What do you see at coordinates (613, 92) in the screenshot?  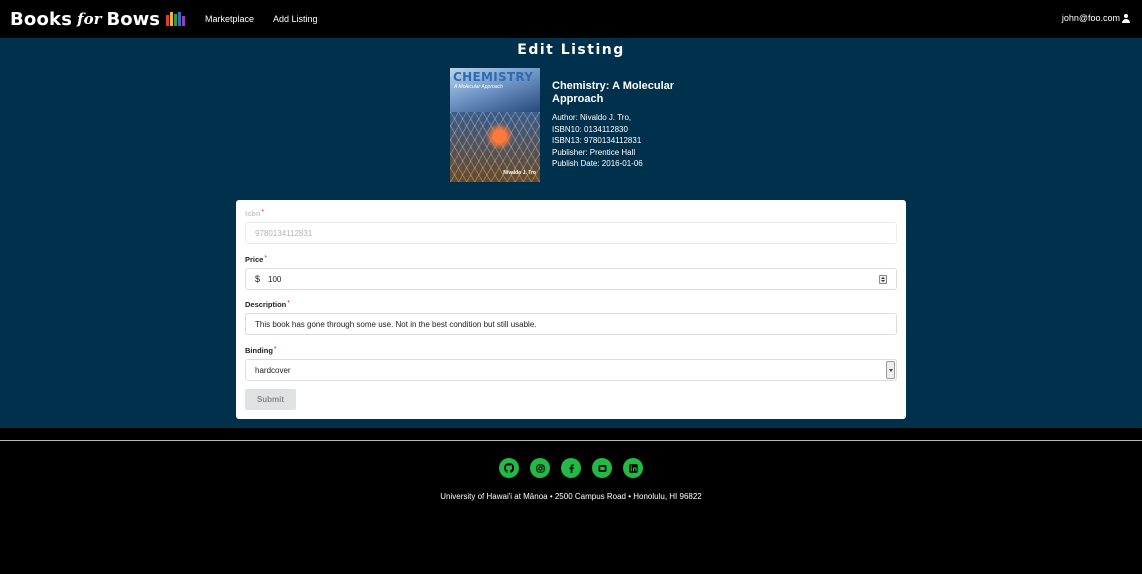 I see `book-title: Chemistry: A Molecular Approach` at bounding box center [613, 92].